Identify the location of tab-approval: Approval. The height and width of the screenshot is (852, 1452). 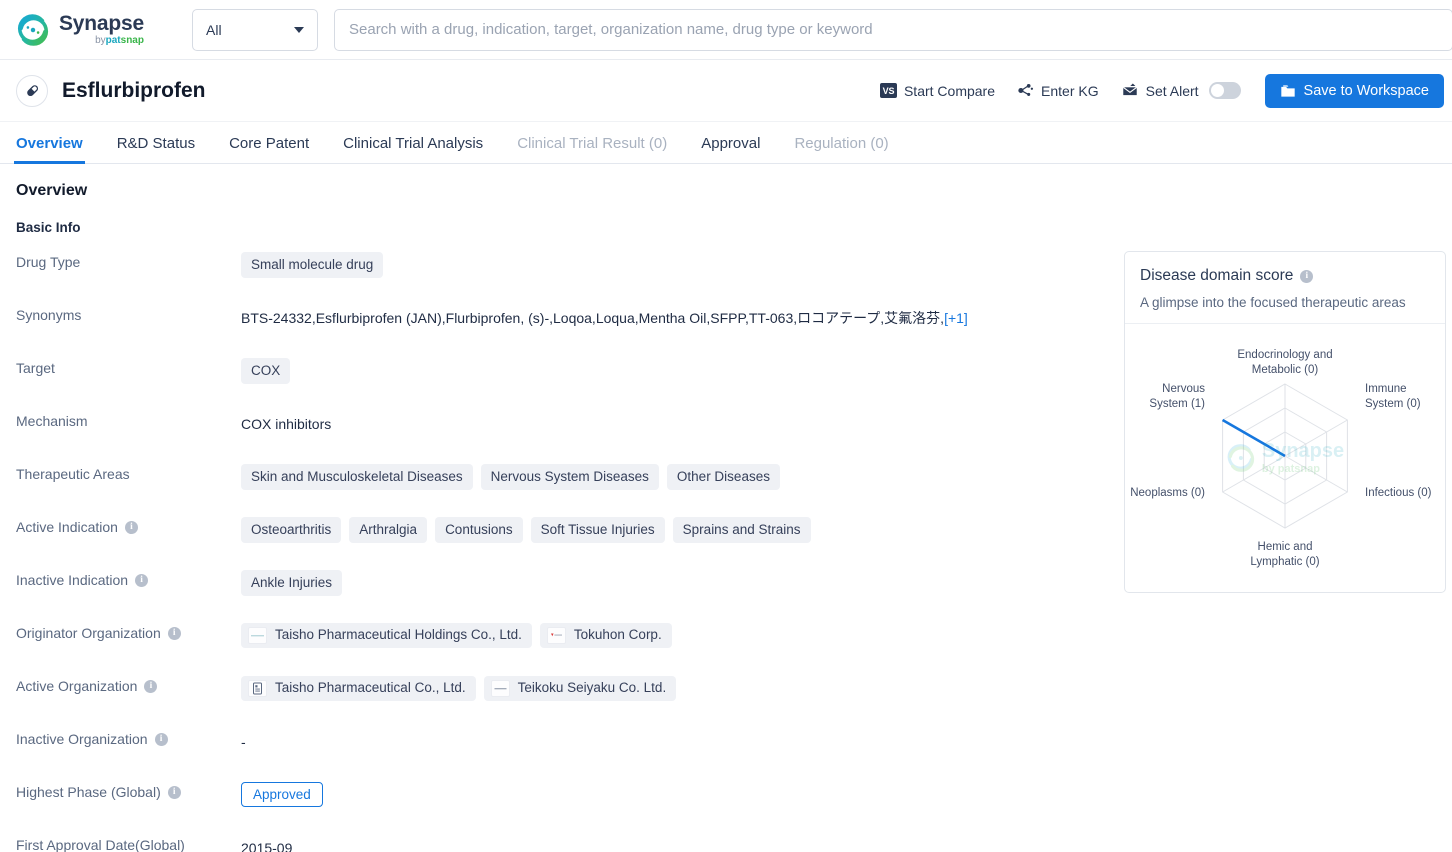
(730, 149).